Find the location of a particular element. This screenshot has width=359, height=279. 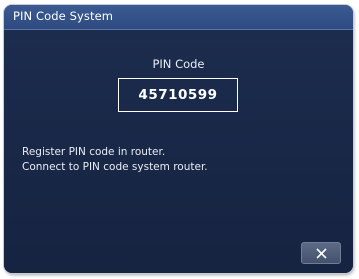

close-button is located at coordinates (321, 253).